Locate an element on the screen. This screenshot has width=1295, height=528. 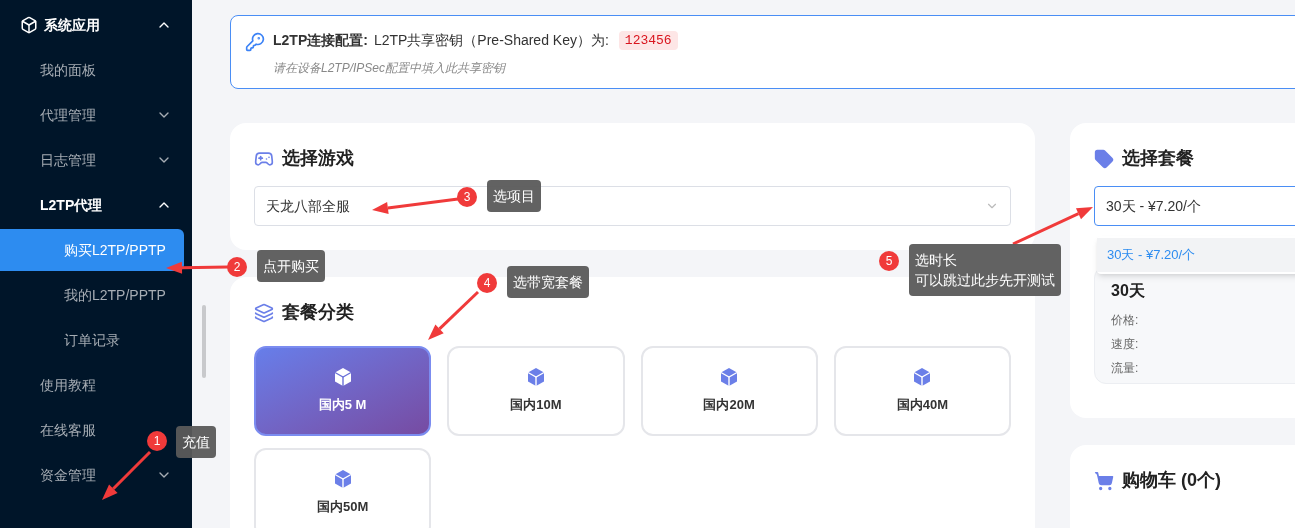
step-number-tooltip: 5 is located at coordinates (889, 261).